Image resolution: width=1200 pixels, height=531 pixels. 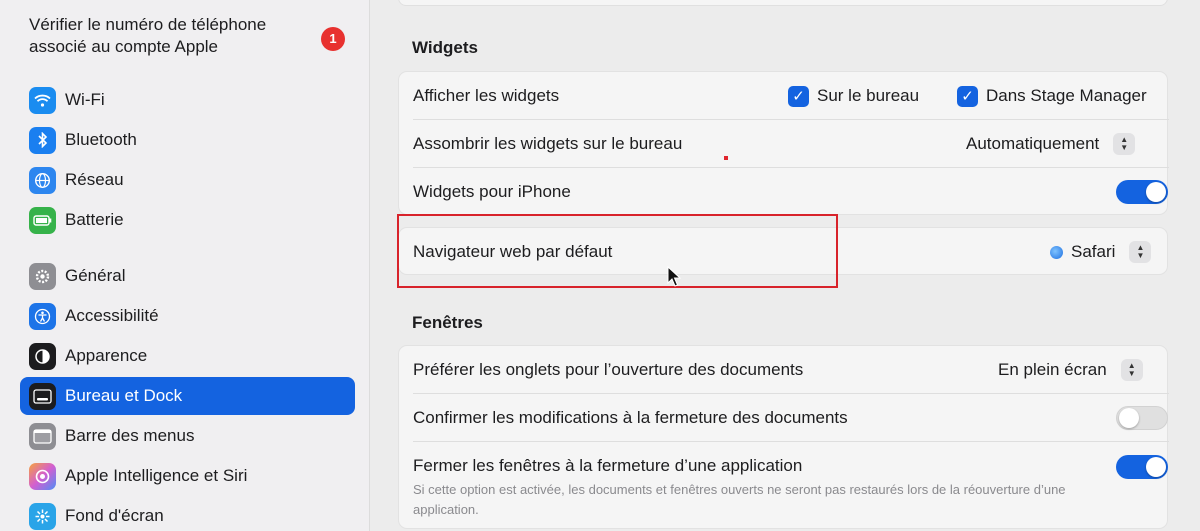 What do you see at coordinates (42, 316) in the screenshot?
I see `accessibility-icon` at bounding box center [42, 316].